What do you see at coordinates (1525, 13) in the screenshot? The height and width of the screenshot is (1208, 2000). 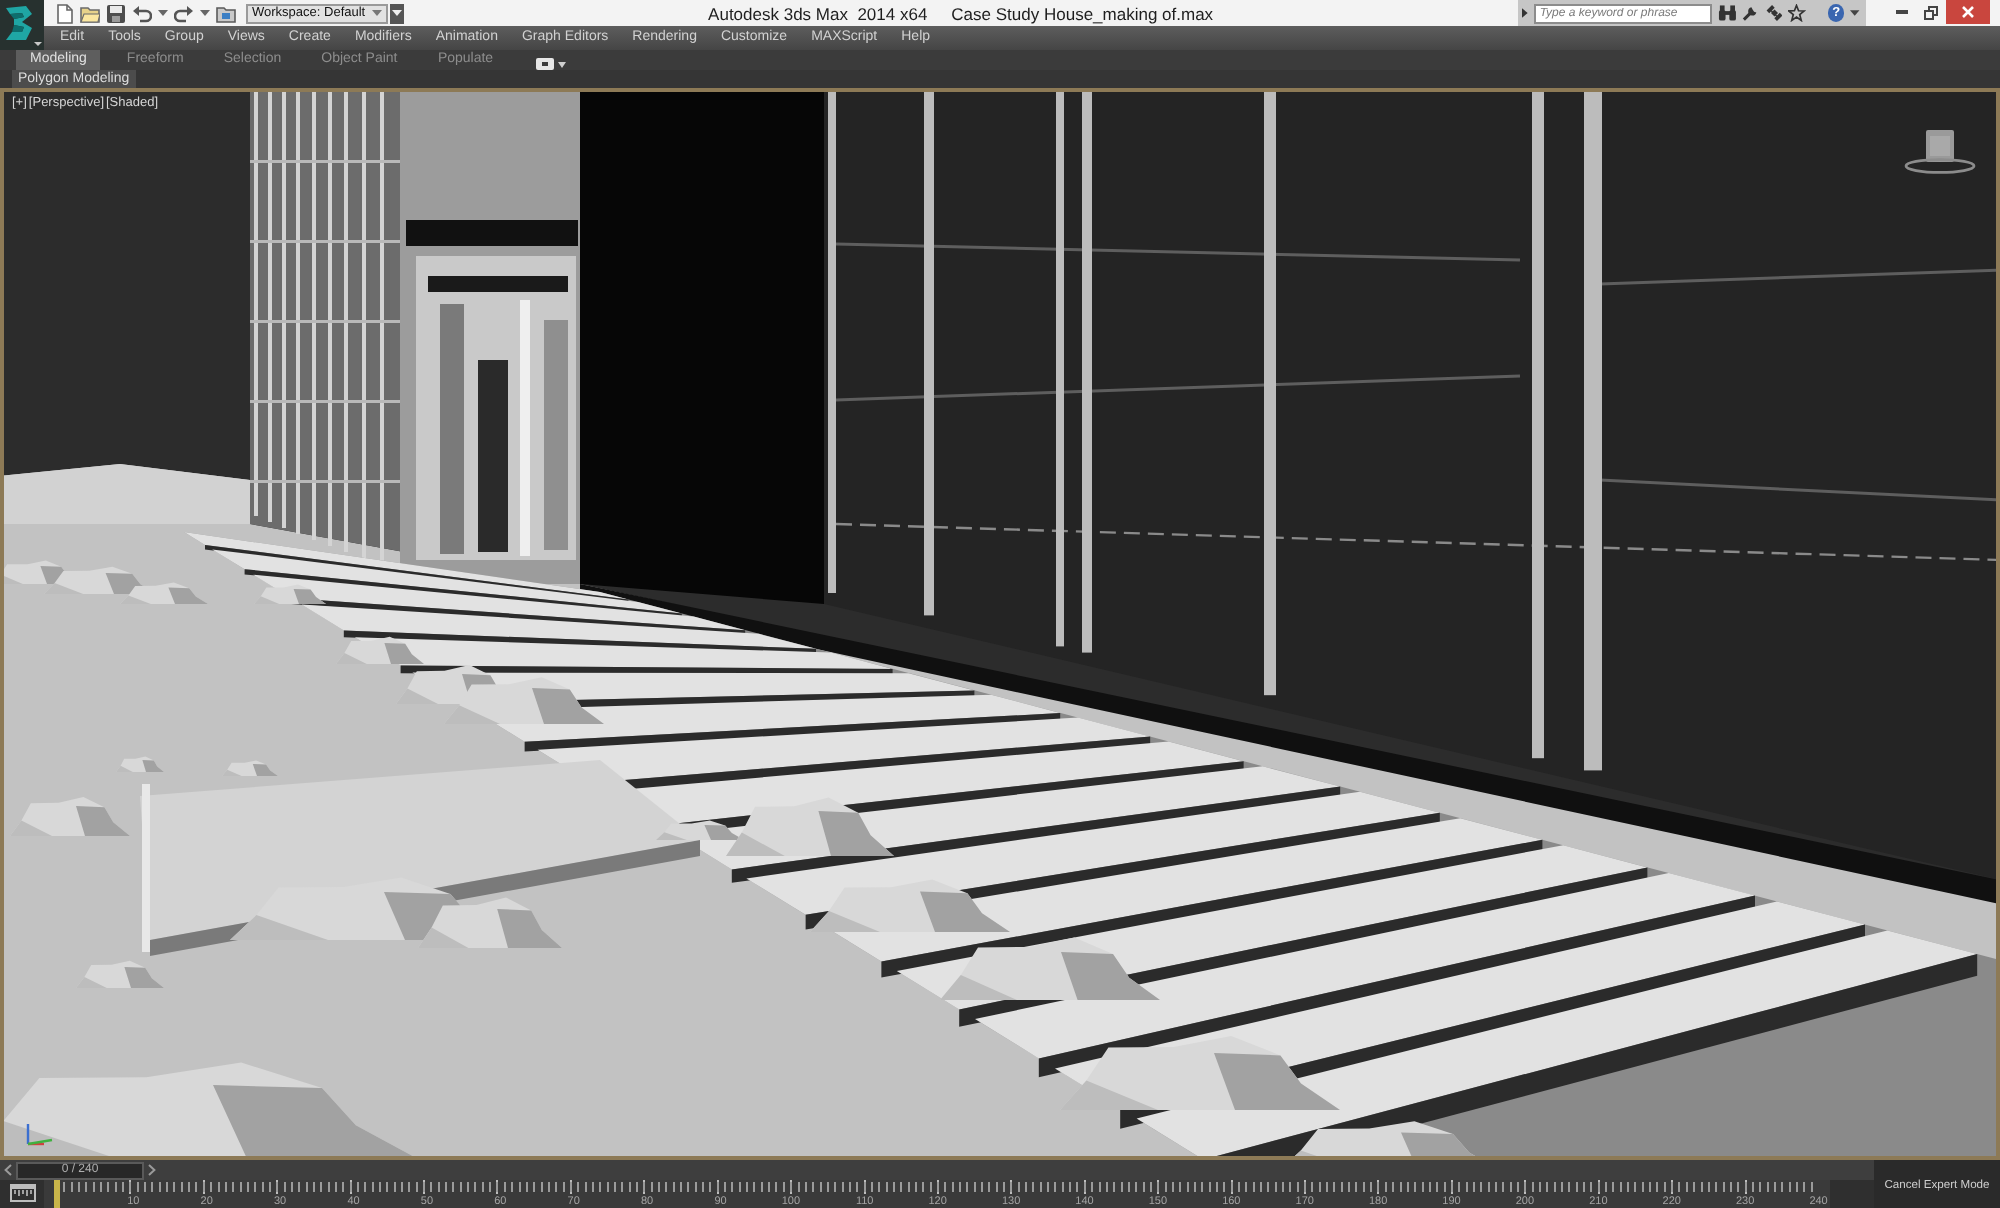 I see `expand-icon` at bounding box center [1525, 13].